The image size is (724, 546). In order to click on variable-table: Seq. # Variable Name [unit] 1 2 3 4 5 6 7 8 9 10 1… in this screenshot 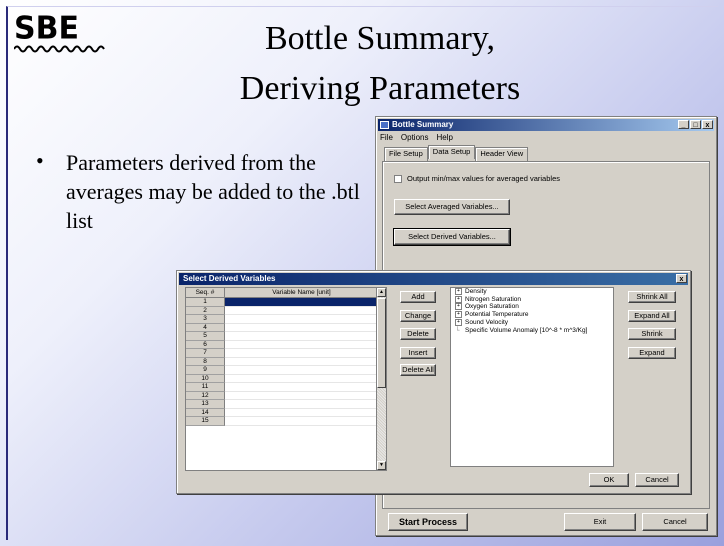, I will do `click(286, 379)`.